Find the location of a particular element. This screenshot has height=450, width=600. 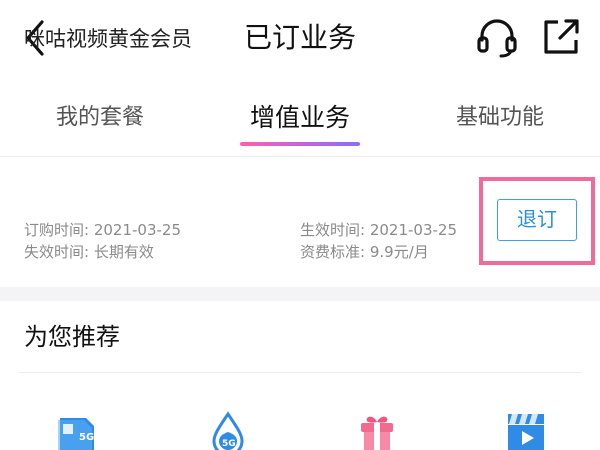

share-button is located at coordinates (562, 36).